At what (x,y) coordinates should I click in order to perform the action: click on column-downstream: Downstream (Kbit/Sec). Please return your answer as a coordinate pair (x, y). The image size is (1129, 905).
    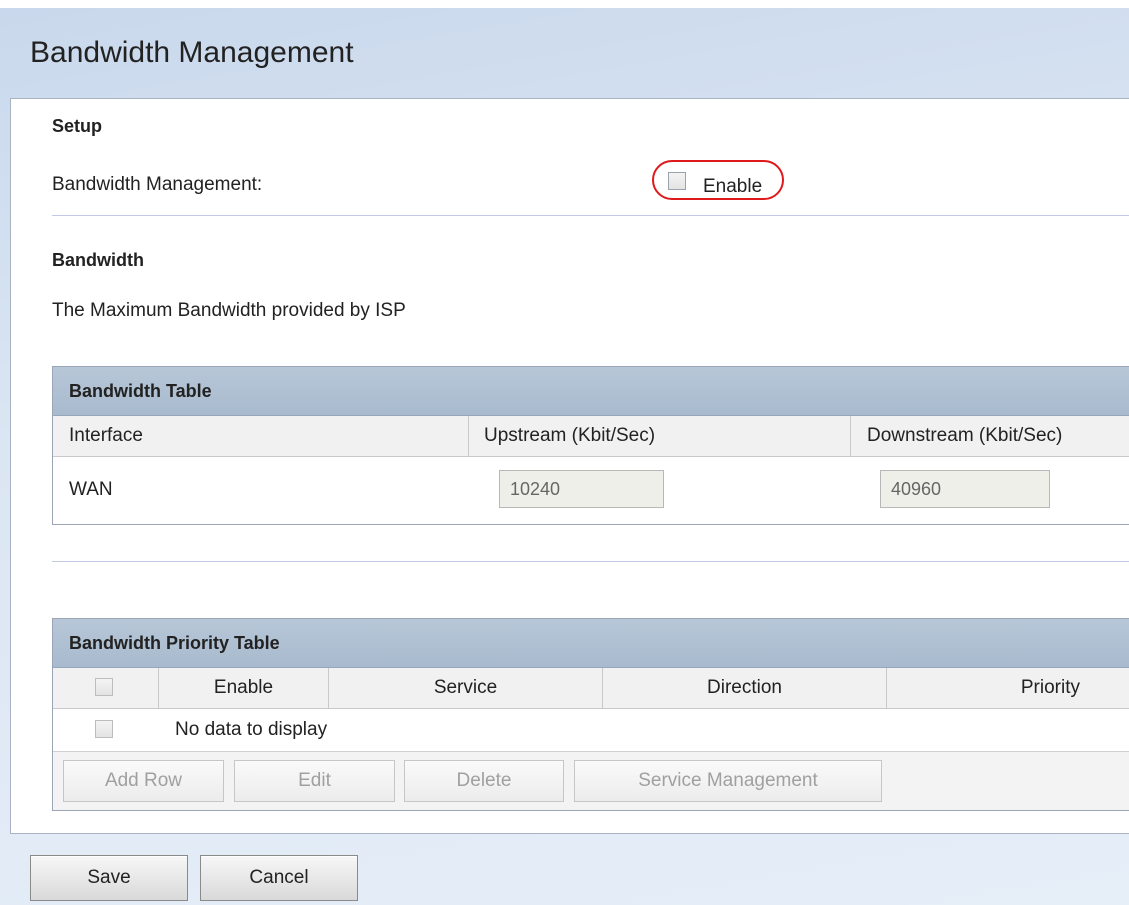
    Looking at the image, I should click on (965, 435).